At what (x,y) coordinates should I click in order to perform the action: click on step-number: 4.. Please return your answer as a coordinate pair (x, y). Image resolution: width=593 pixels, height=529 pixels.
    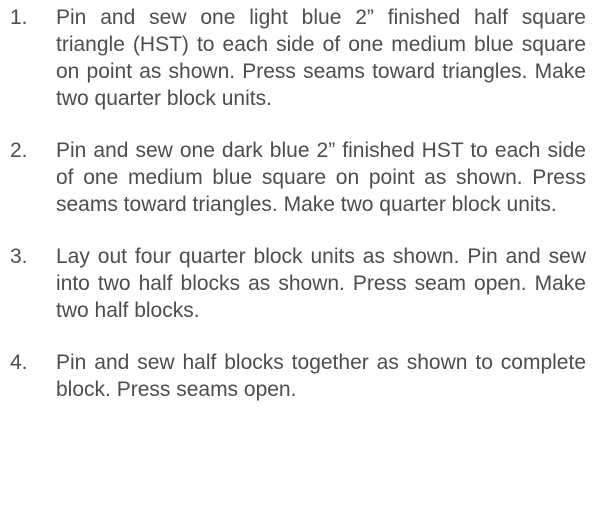
    Looking at the image, I should click on (19, 362).